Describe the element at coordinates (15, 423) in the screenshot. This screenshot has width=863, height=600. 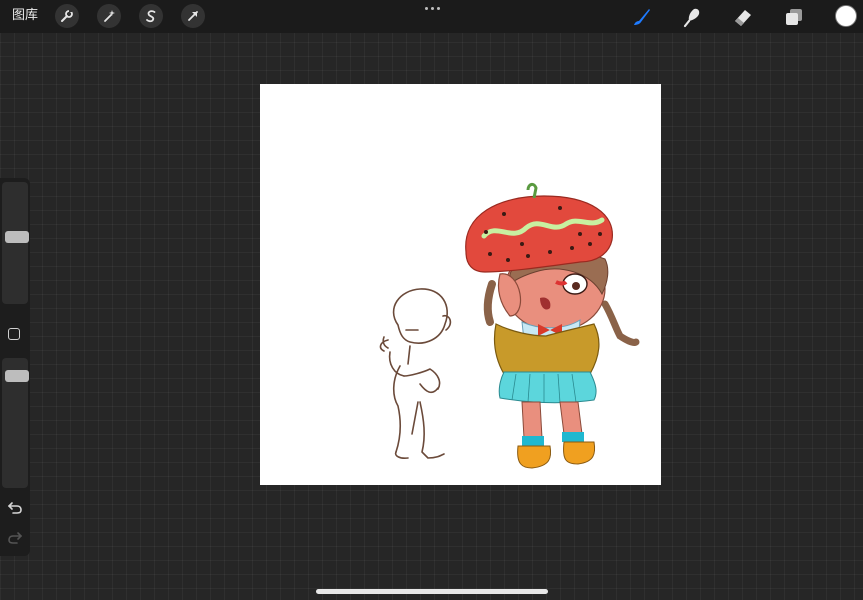
I see `opacity-slider` at that location.